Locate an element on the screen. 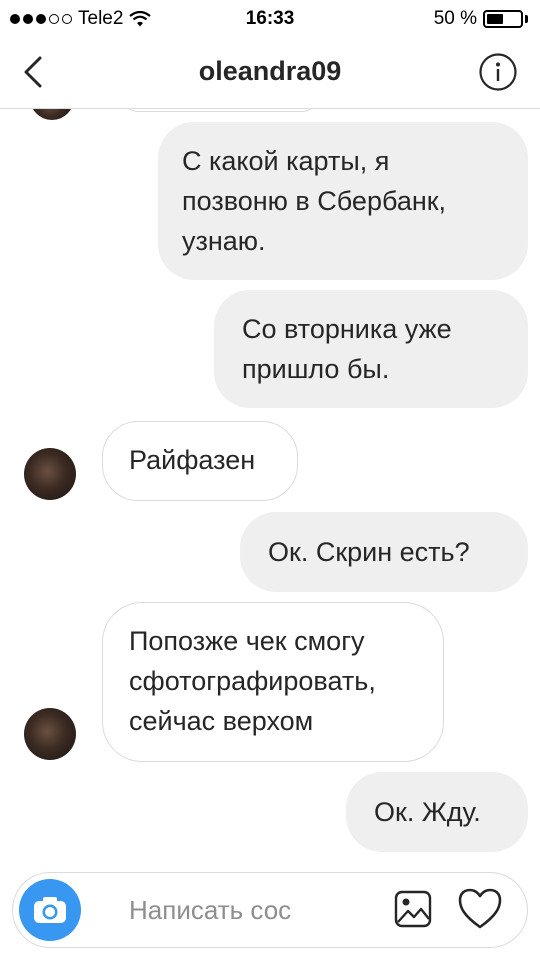 This screenshot has width=540, height=960. message-bubble-outgoing: Ок. Скрин есть? is located at coordinates (384, 552).